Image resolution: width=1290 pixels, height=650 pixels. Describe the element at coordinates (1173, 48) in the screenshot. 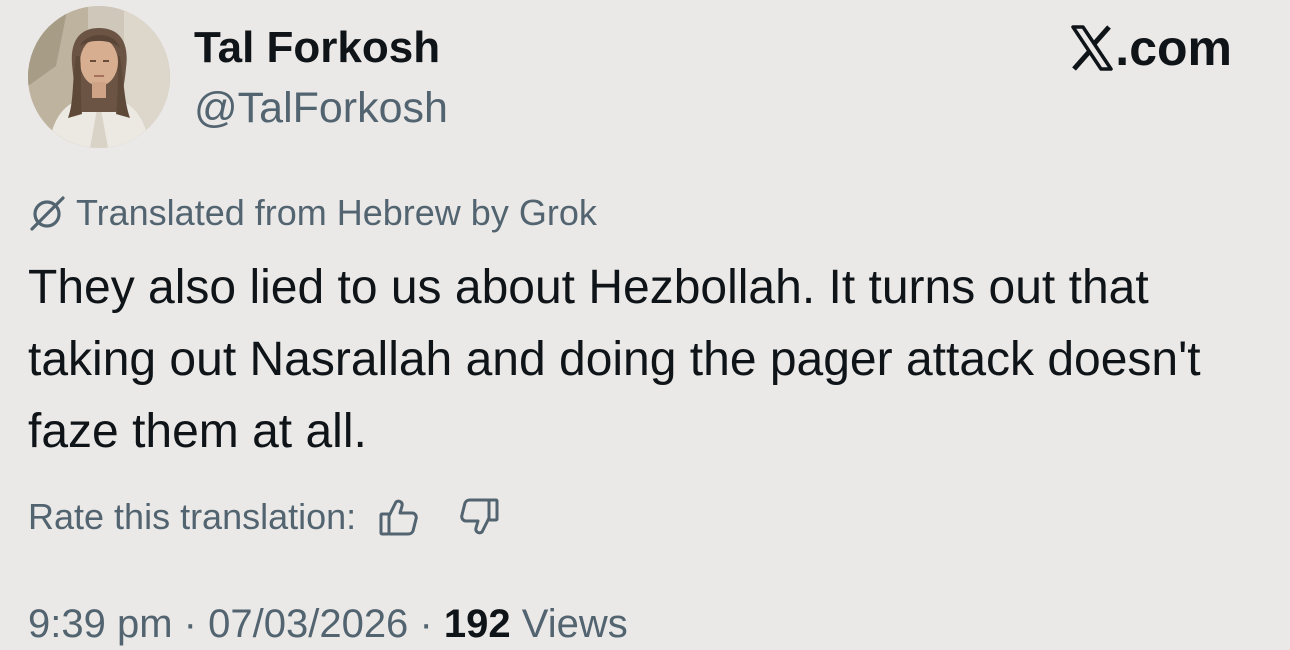

I see `brand-domain-text: .com` at that location.